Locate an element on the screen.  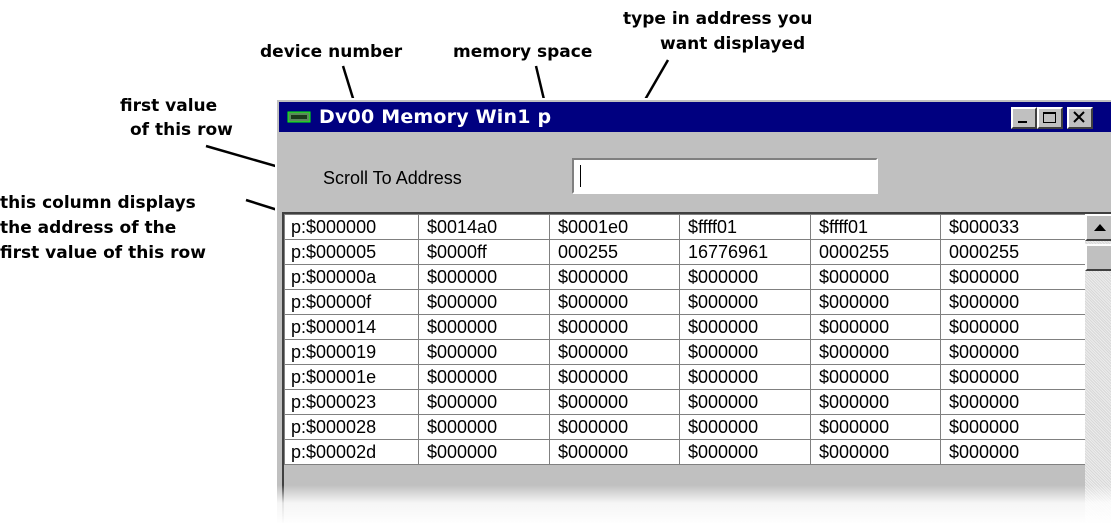
annotation-type-address-1: type in address you is located at coordinates (718, 19).